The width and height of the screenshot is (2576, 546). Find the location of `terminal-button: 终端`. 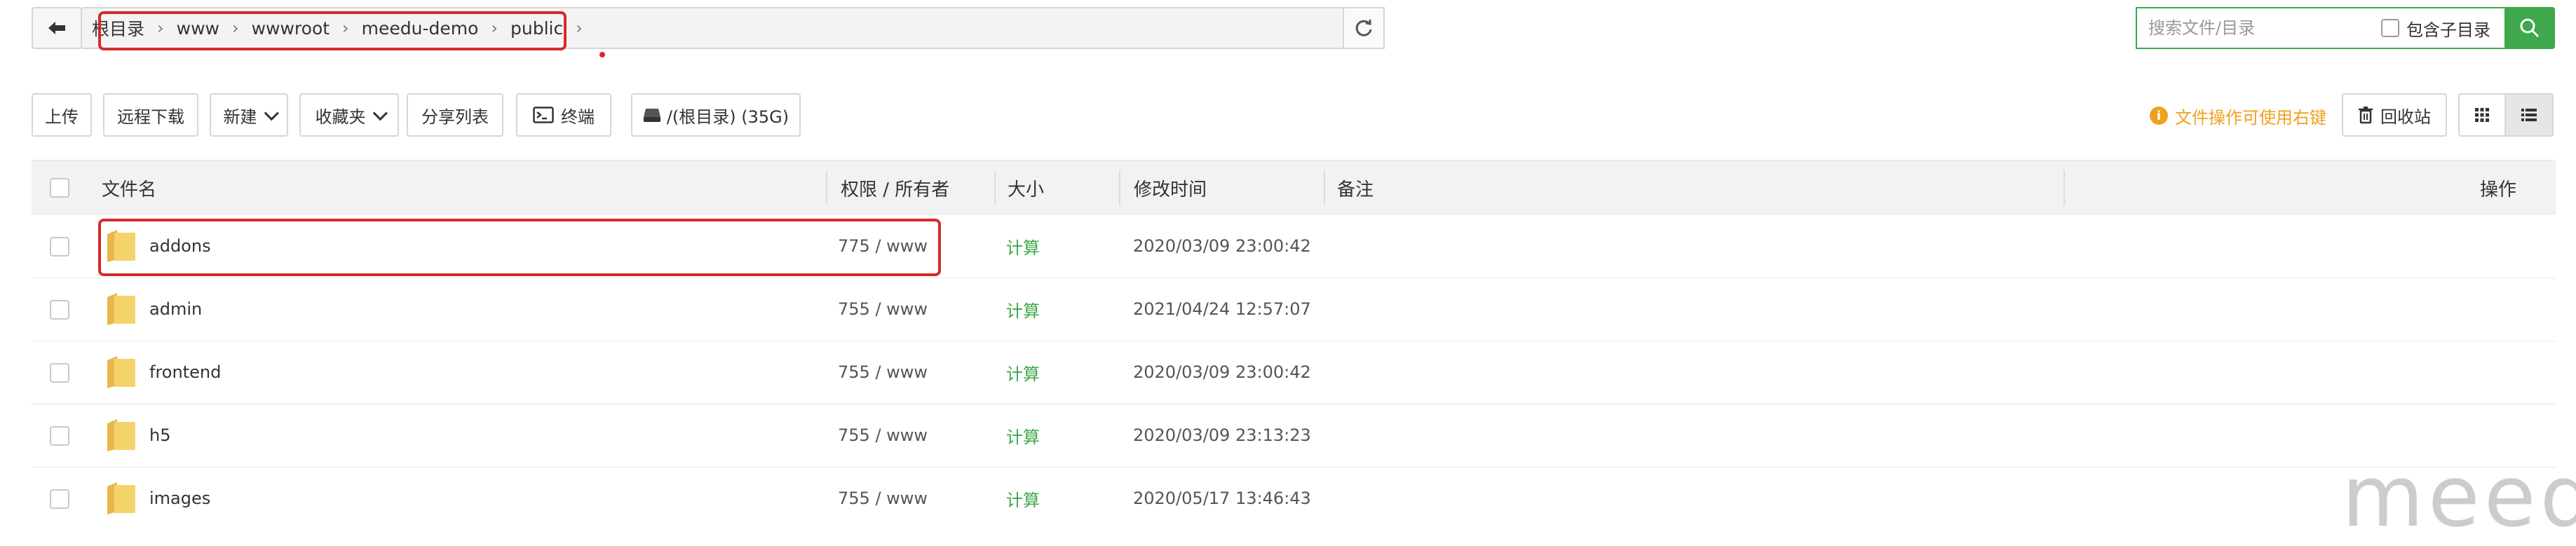

terminal-button: 终端 is located at coordinates (563, 115).